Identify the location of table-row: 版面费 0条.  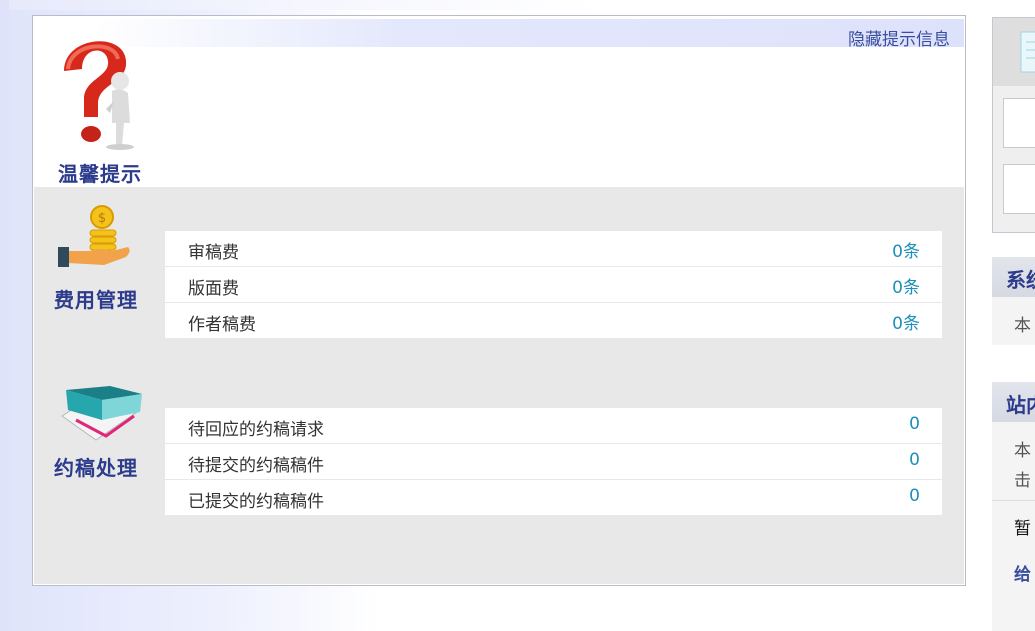
(553, 285).